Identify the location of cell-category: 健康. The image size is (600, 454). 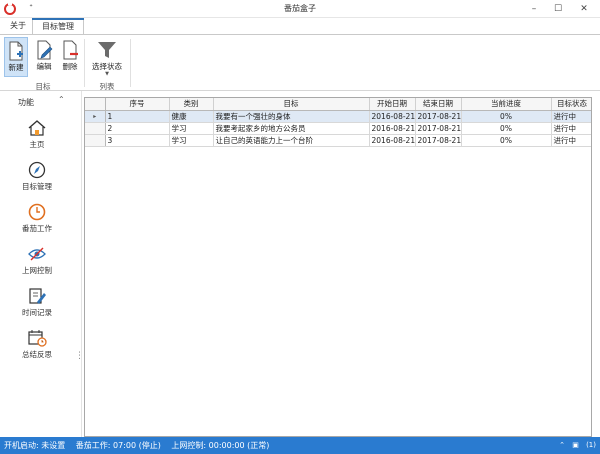
(191, 116).